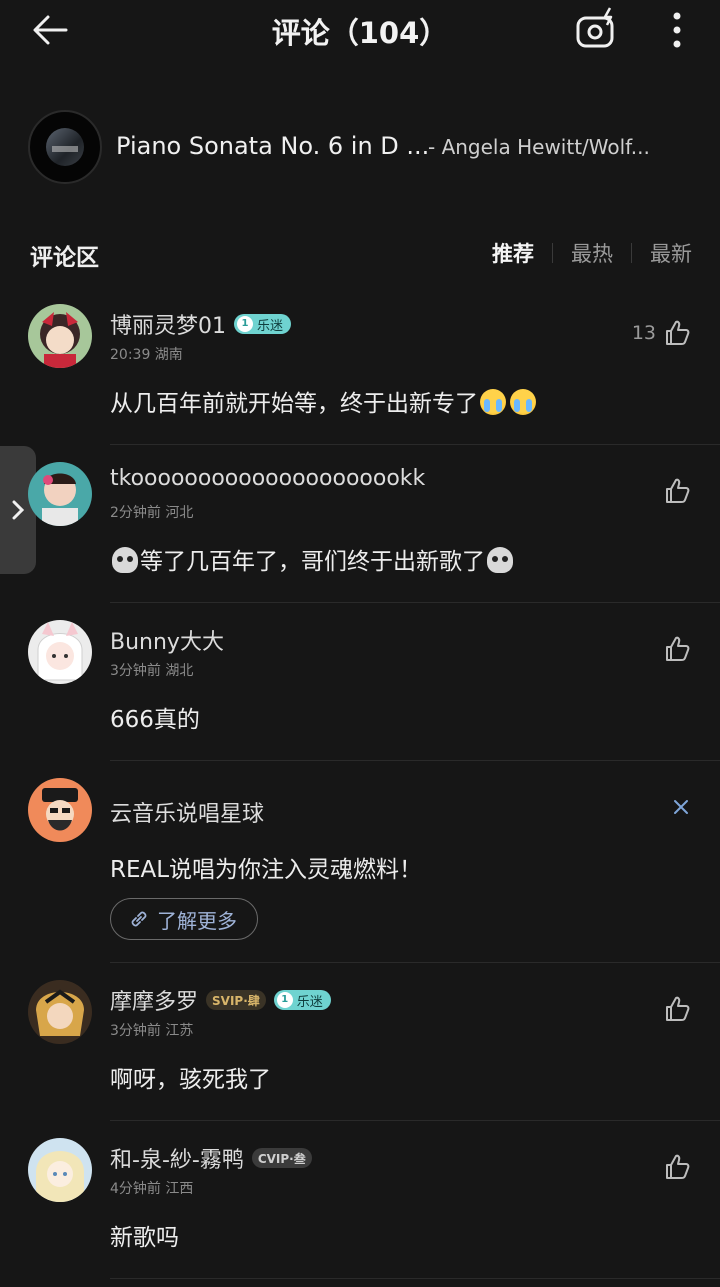 The image size is (720, 1287). I want to click on comment-text-content: 等了几百年了，哥们终于出新歌了, so click(312, 562).